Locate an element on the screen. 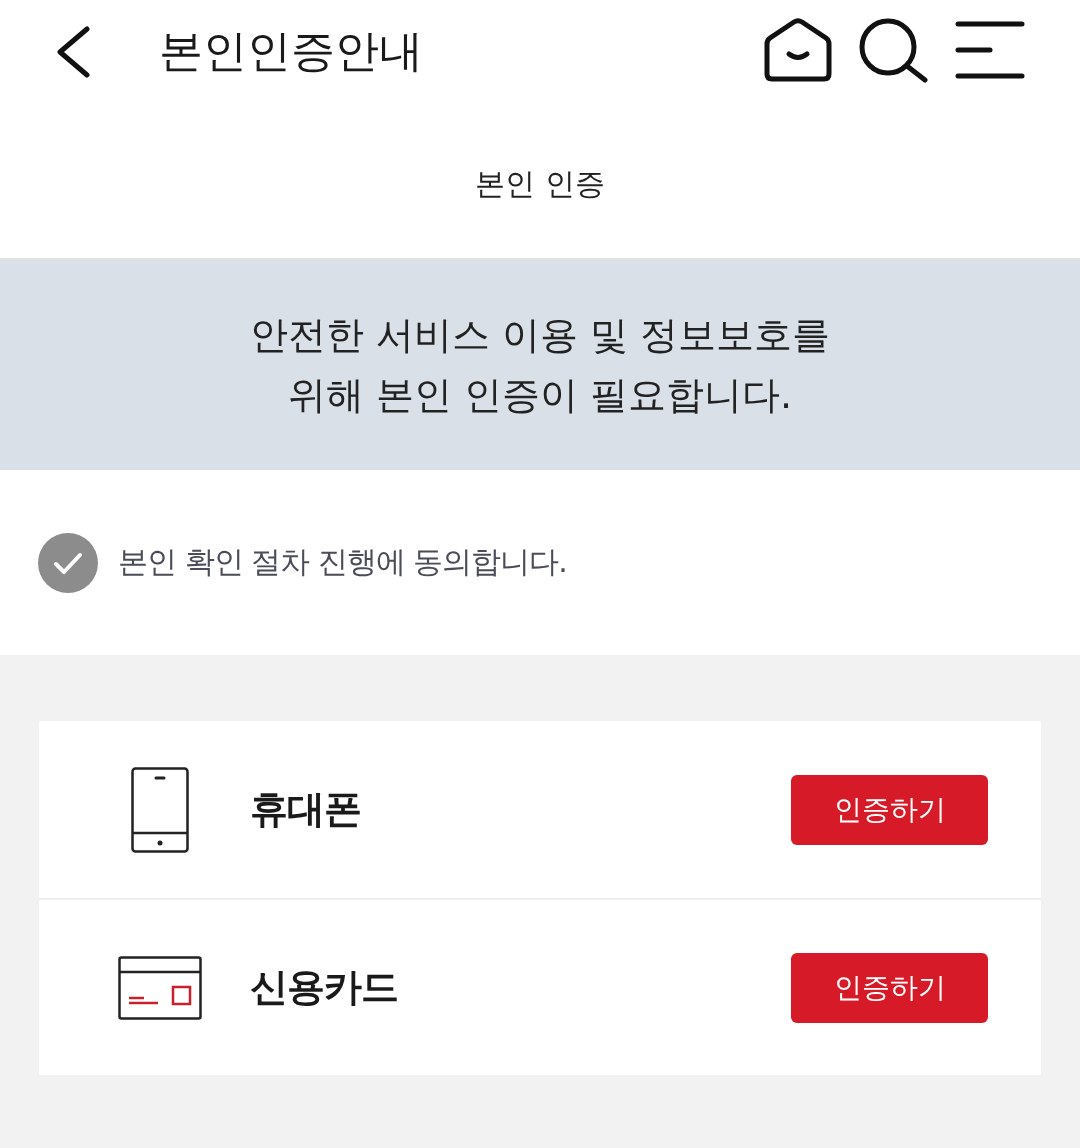 The width and height of the screenshot is (1080, 1148). notice-text: 안전한 서비스 이용 및 정보보호를 위해 본인 인증이 필요합니다. is located at coordinates (540, 365).